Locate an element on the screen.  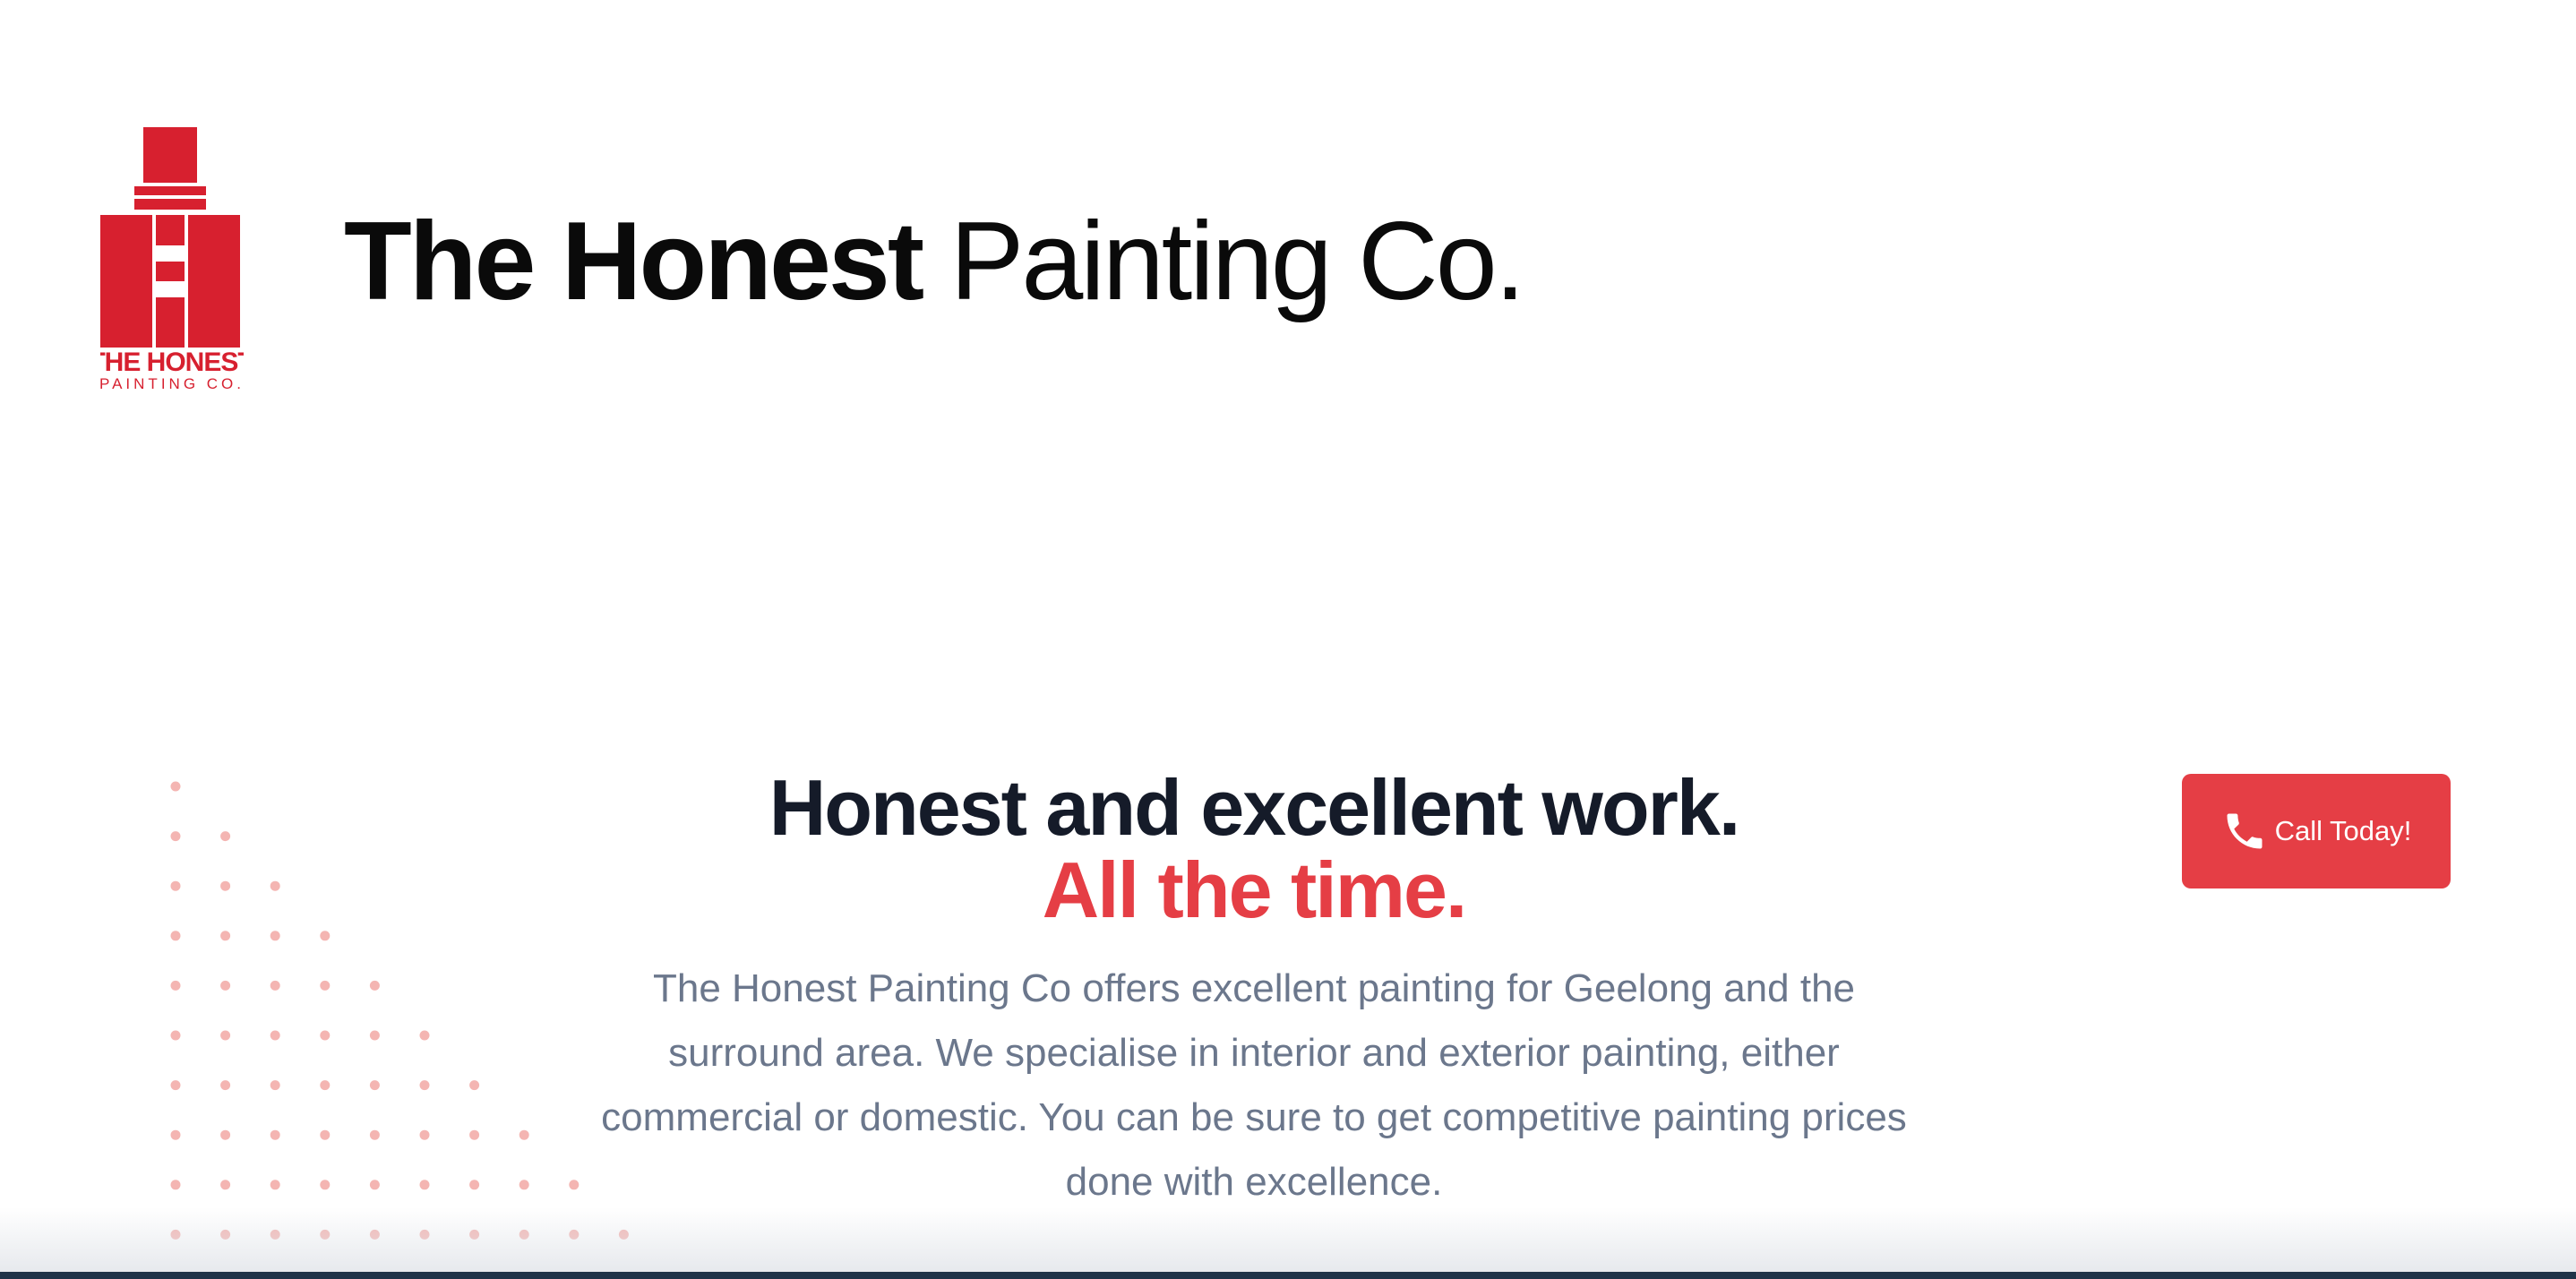
logo-text-line2: PAINTING CO. is located at coordinates (172, 383).